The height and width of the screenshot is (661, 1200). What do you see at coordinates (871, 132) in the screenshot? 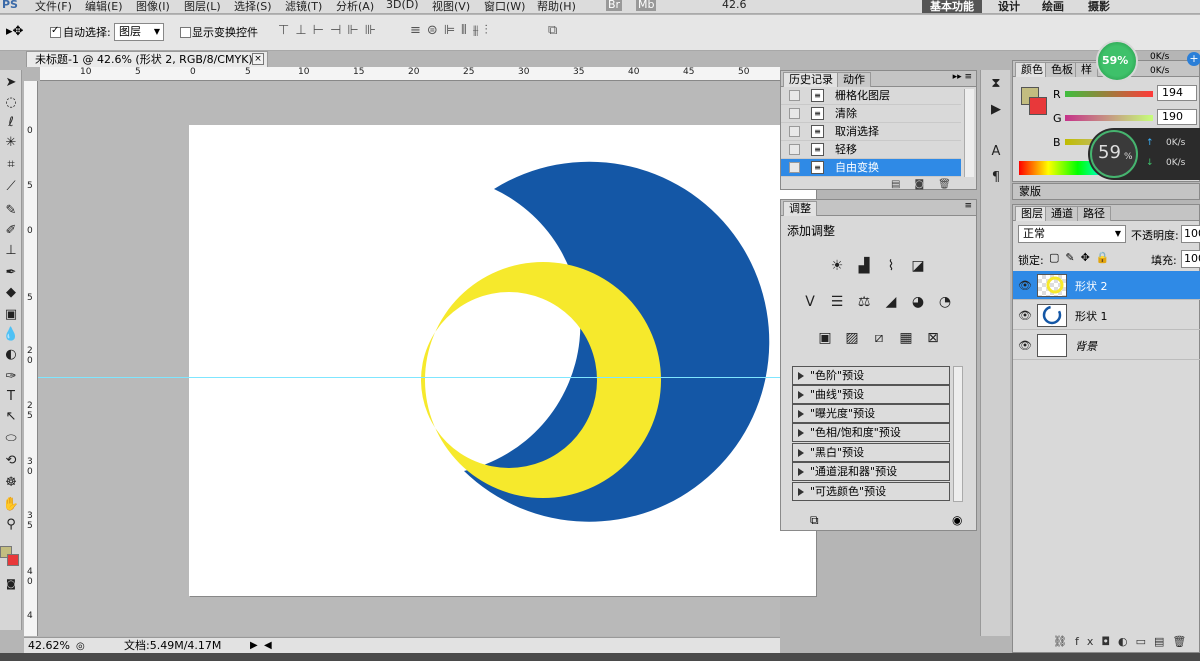
I see `history-item: ≡ 取消选择` at bounding box center [871, 132].